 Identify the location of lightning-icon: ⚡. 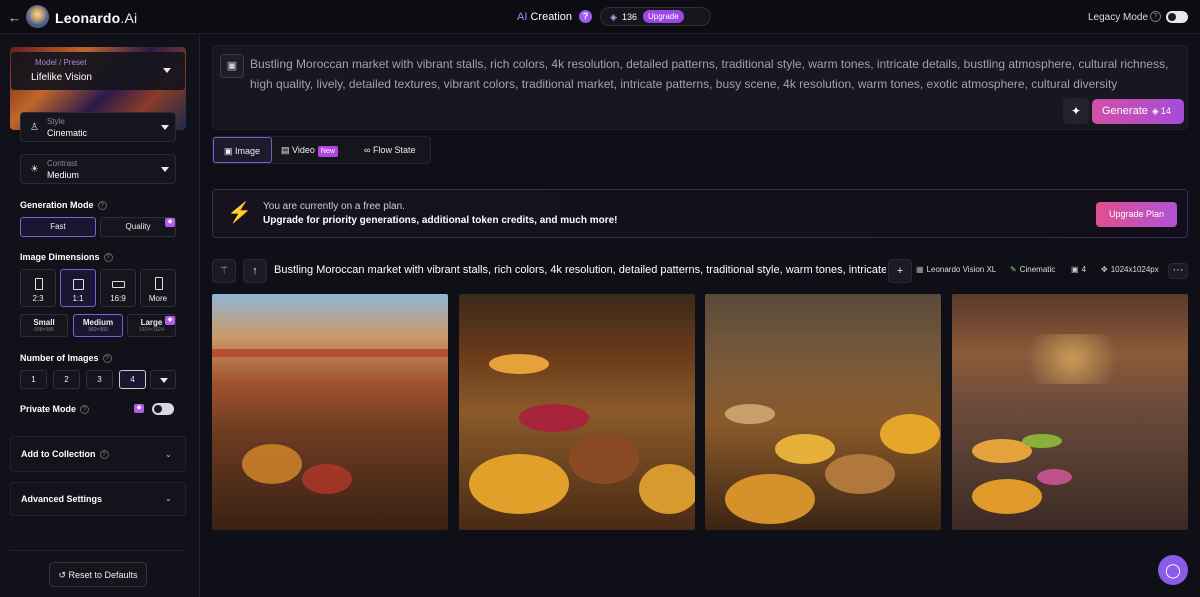
(239, 213).